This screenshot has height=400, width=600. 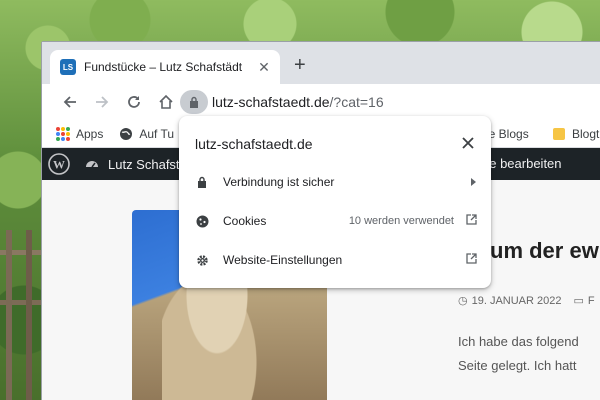 I want to click on tab-close-icon: ✕, so click(x=264, y=67).